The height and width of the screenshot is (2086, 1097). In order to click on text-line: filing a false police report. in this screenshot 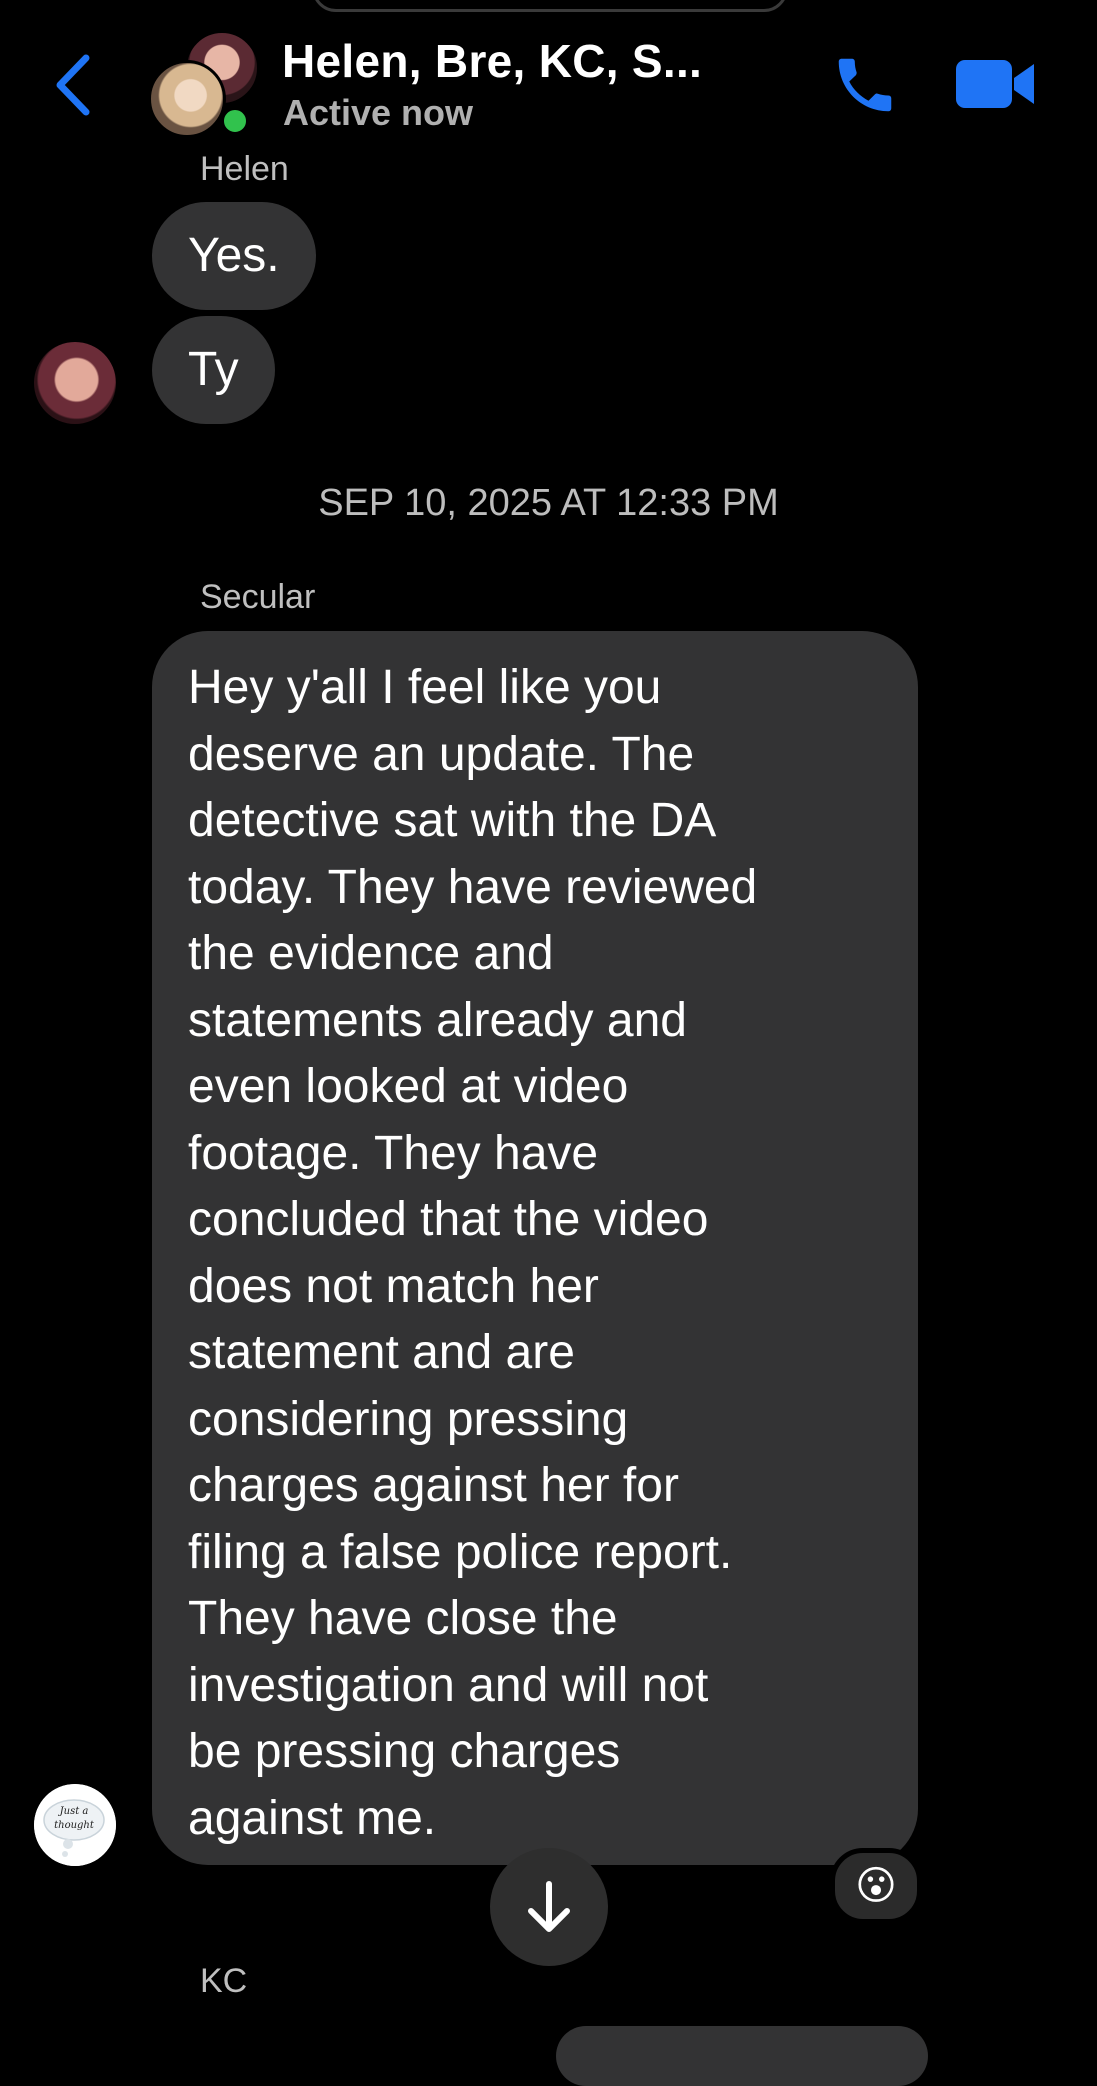, I will do `click(460, 1552)`.